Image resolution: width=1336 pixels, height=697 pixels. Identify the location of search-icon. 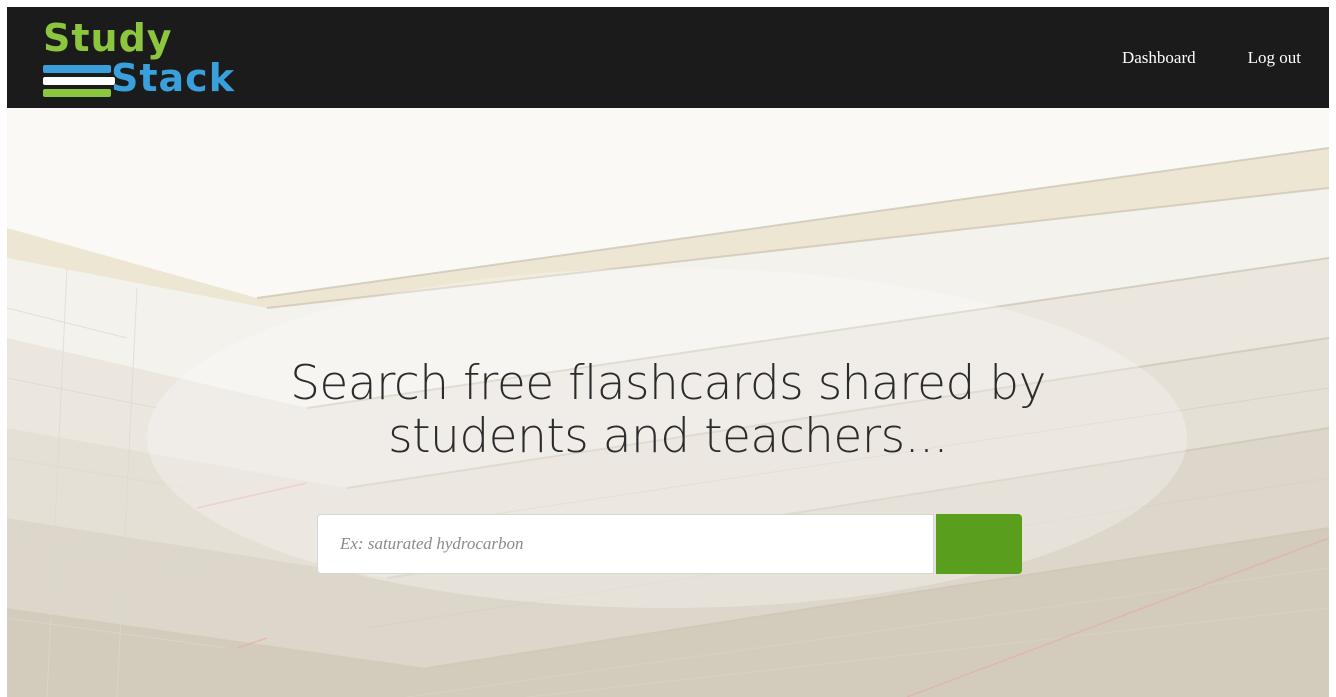
(328, 525).